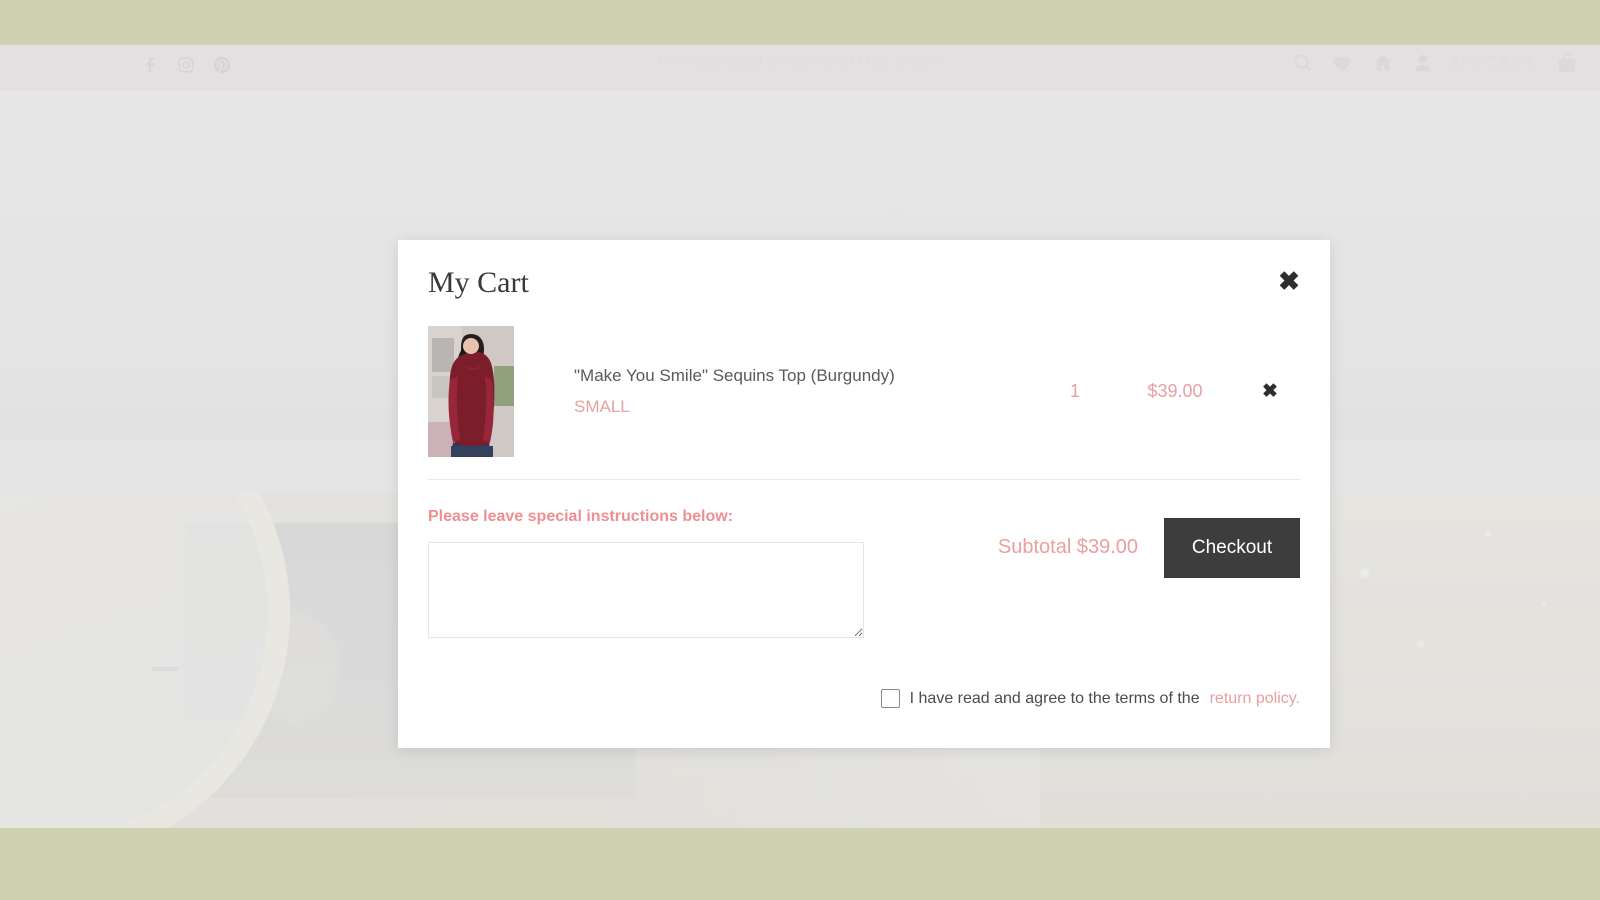 The width and height of the screenshot is (1600, 900). Describe the element at coordinates (478, 282) in the screenshot. I see `page-title: My Cart` at that location.